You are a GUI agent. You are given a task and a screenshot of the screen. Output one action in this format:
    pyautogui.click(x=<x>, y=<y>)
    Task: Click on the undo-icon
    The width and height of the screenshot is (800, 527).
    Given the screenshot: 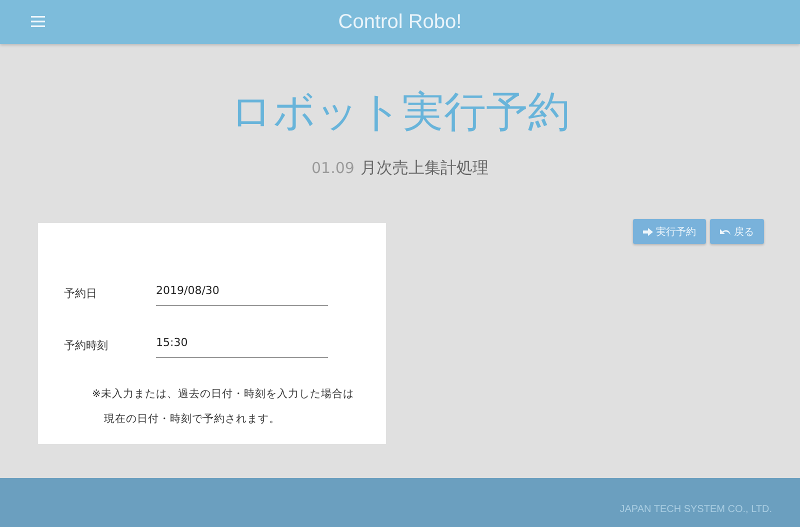 What is the action you would take?
    pyautogui.click(x=725, y=232)
    